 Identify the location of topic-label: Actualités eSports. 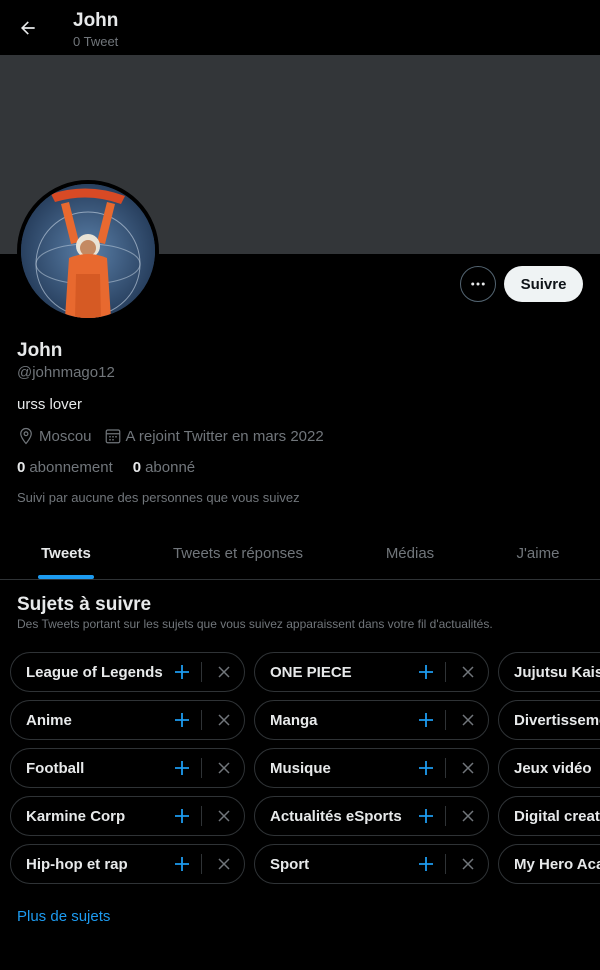
(336, 816).